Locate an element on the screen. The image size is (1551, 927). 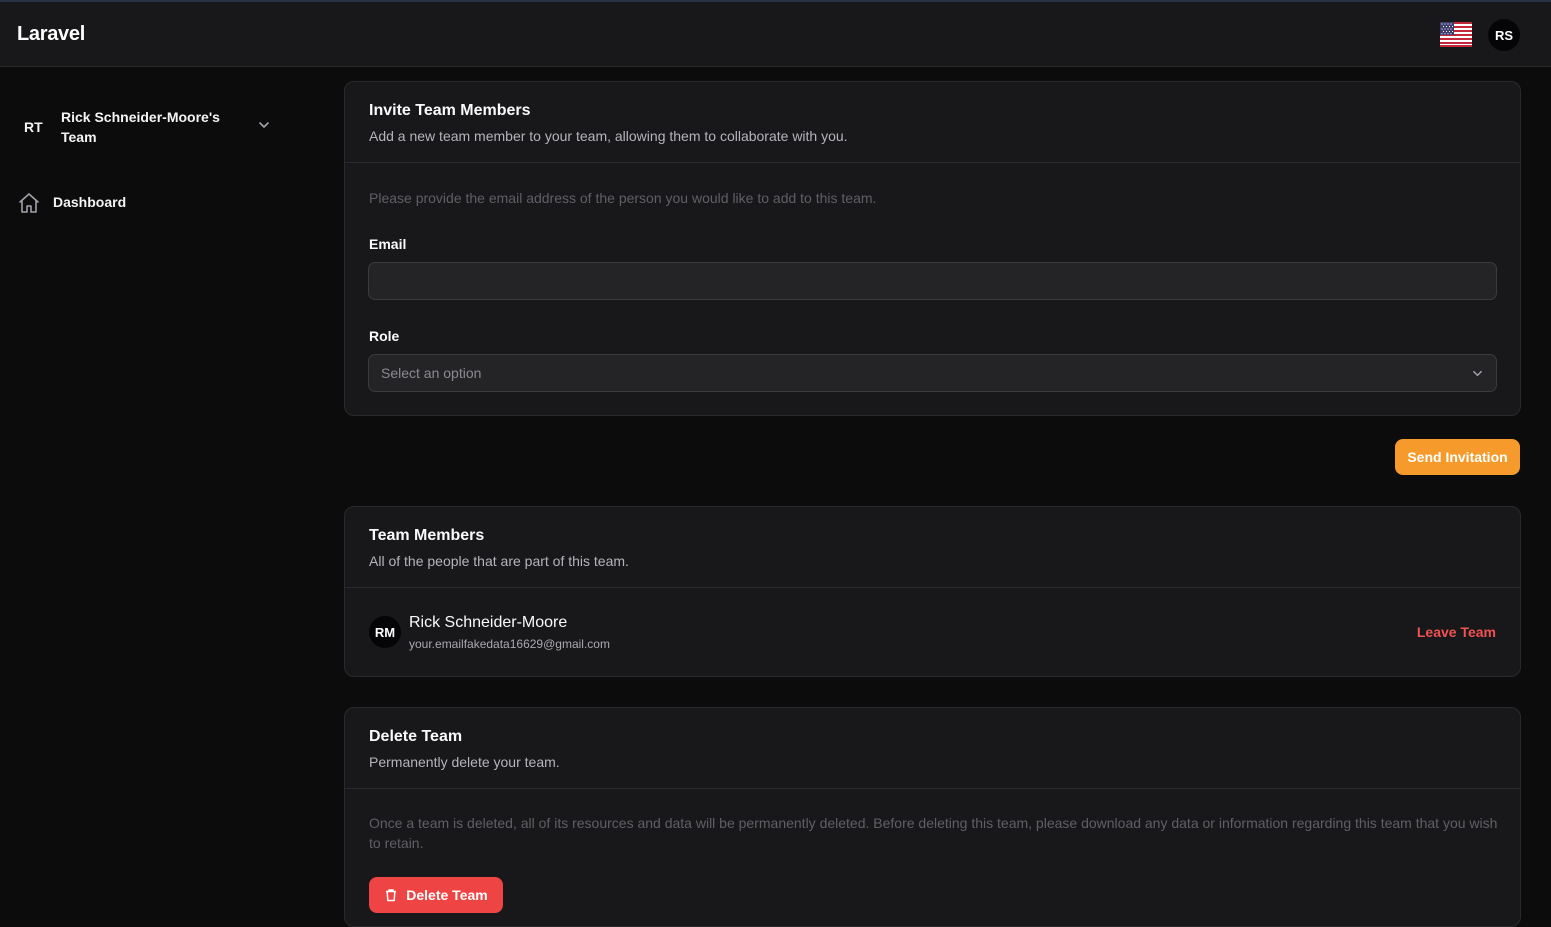
role-label: Role is located at coordinates (384, 336).